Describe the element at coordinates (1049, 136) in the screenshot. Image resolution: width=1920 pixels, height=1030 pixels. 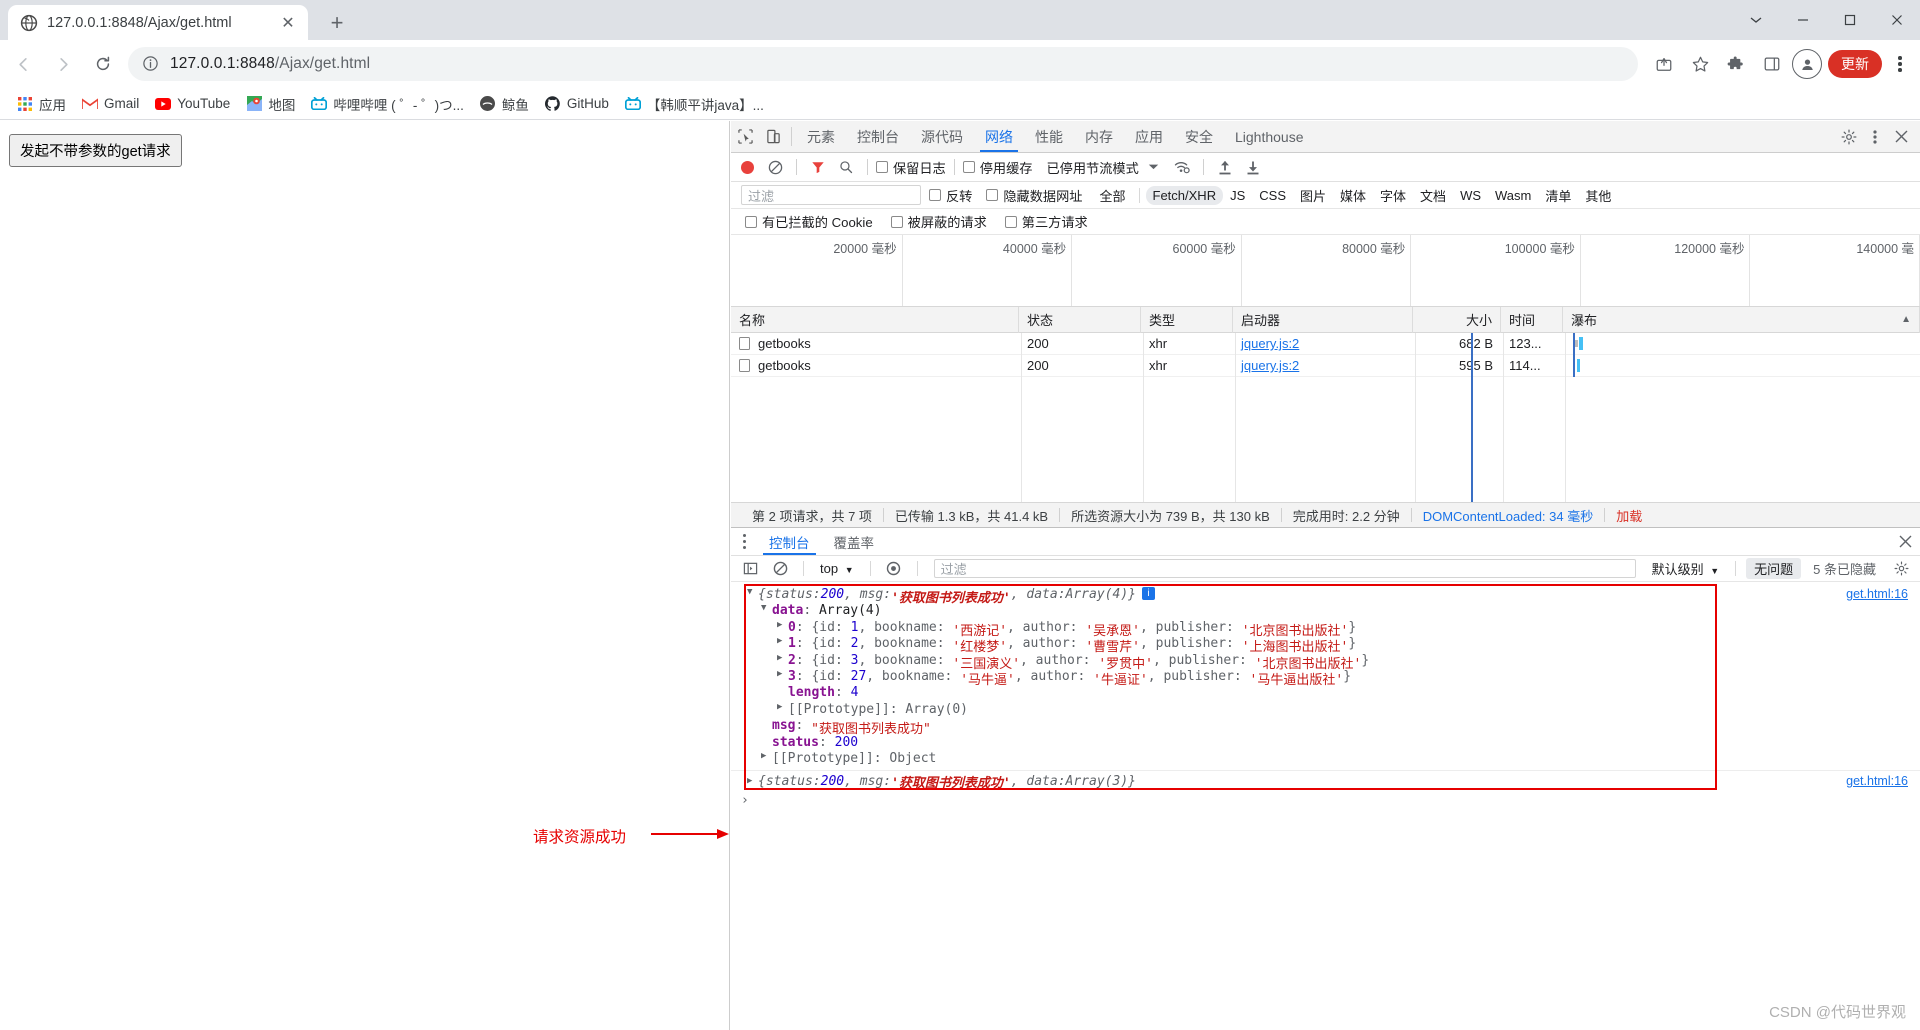
I see `tab-performance: 性能` at that location.